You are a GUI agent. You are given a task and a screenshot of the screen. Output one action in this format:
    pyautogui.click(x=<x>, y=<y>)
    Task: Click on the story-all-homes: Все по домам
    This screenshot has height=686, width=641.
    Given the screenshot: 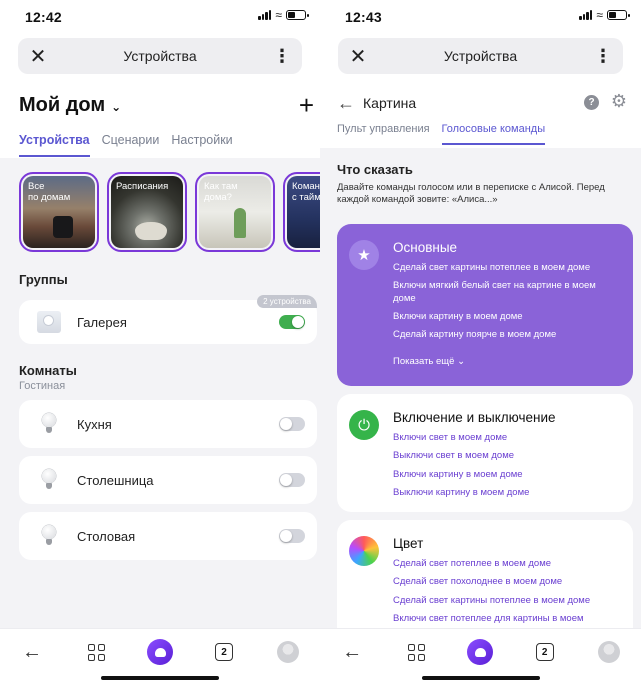 What is the action you would take?
    pyautogui.click(x=59, y=212)
    